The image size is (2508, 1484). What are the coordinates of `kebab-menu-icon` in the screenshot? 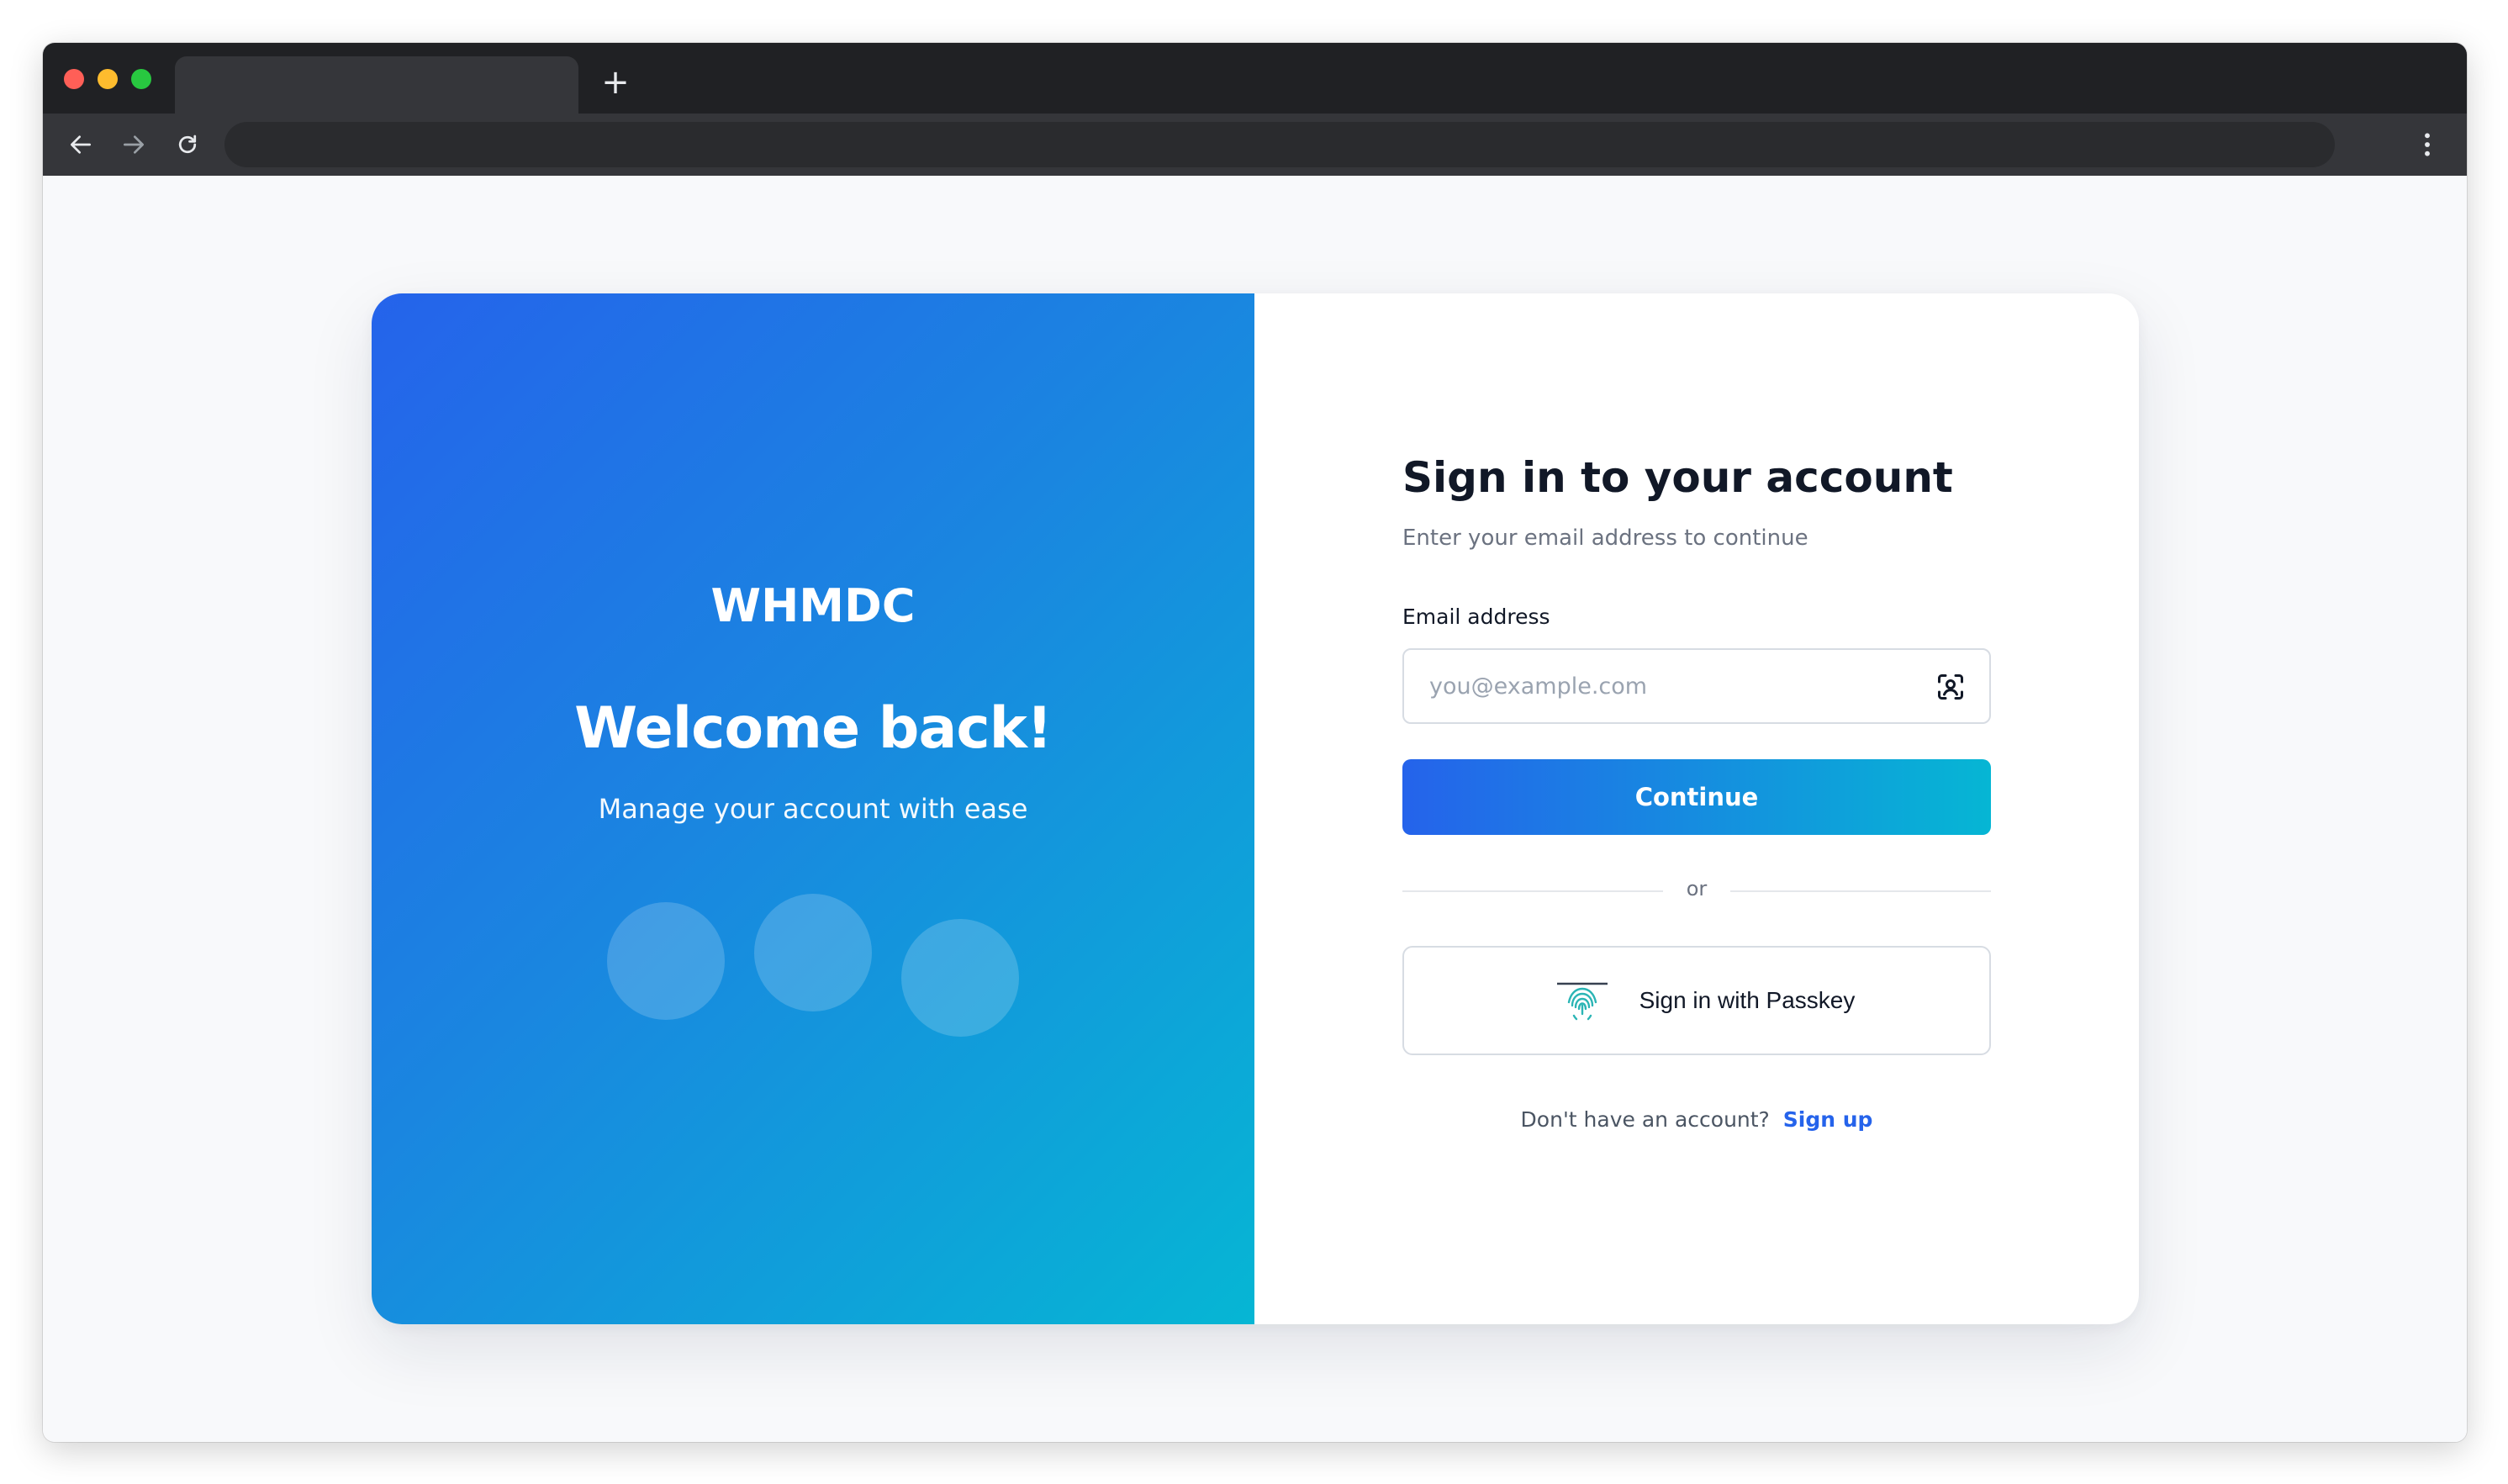 It's located at (2427, 144).